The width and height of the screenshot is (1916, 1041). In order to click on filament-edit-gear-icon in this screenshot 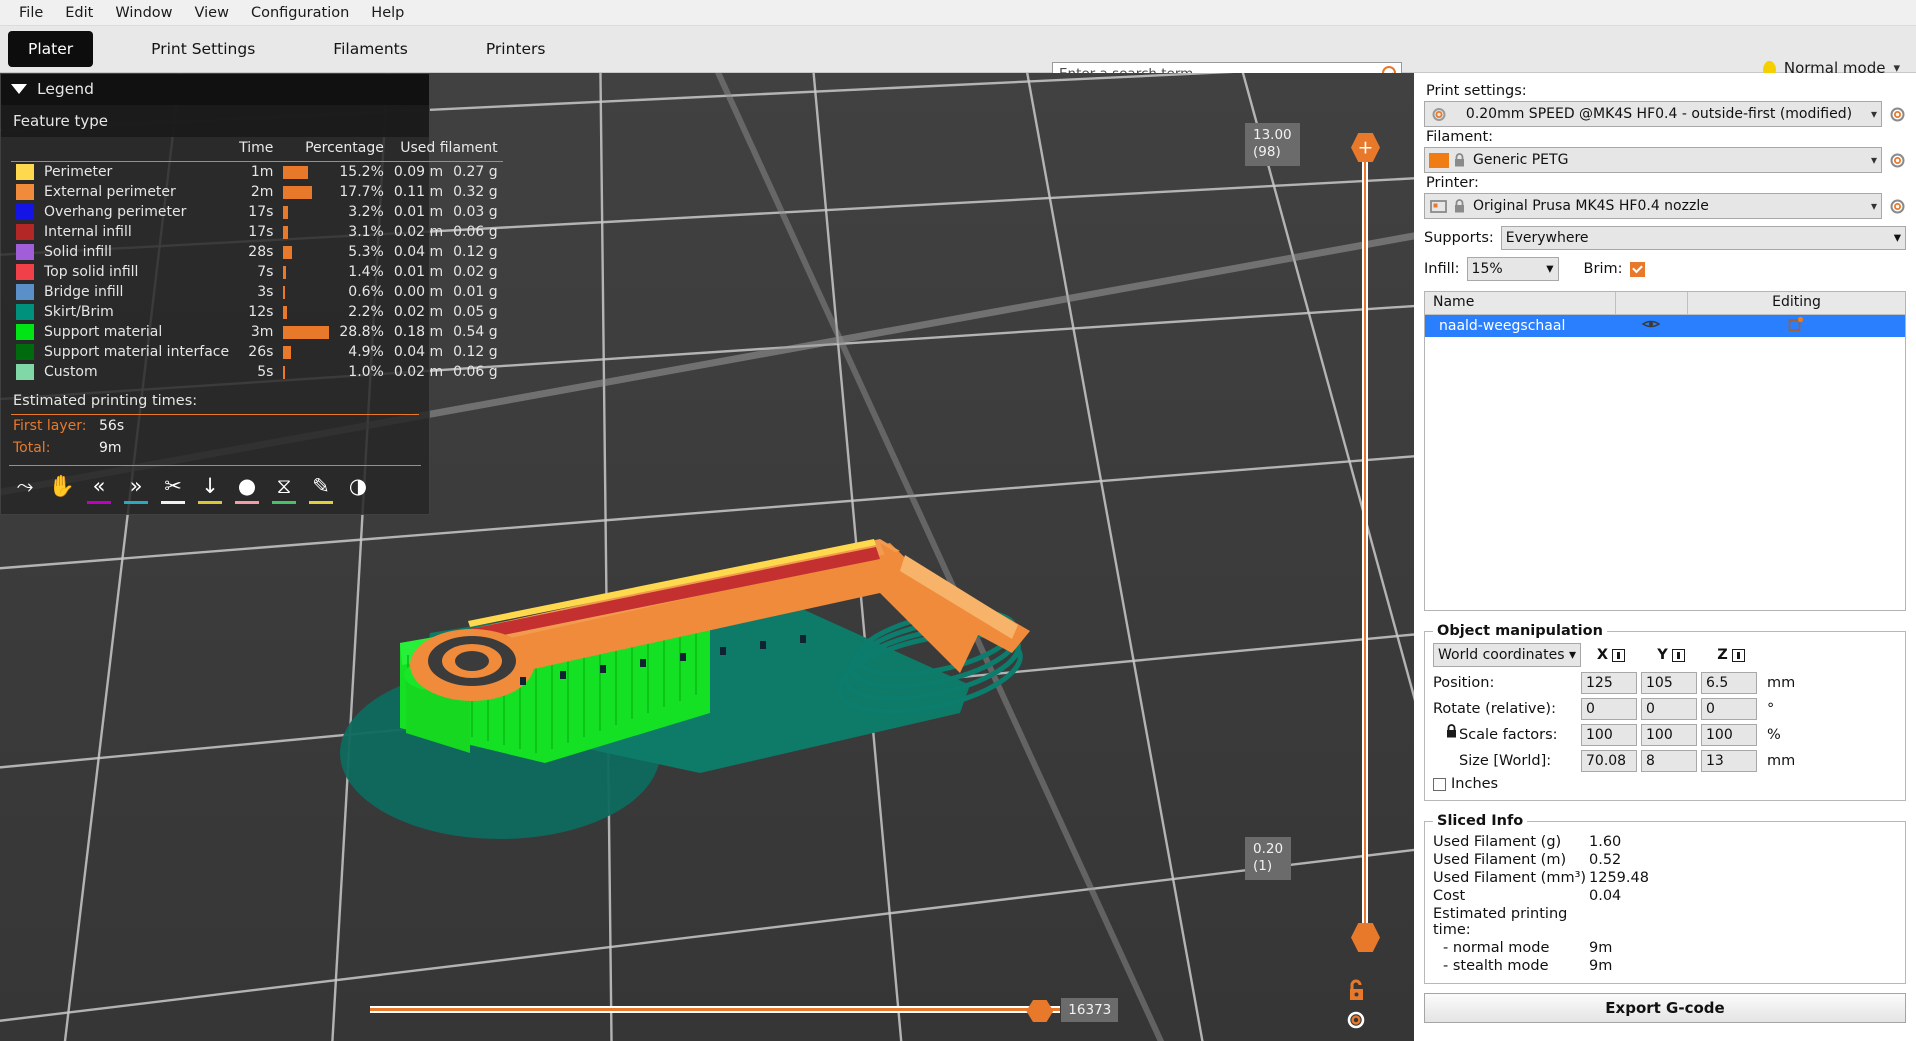, I will do `click(1897, 160)`.